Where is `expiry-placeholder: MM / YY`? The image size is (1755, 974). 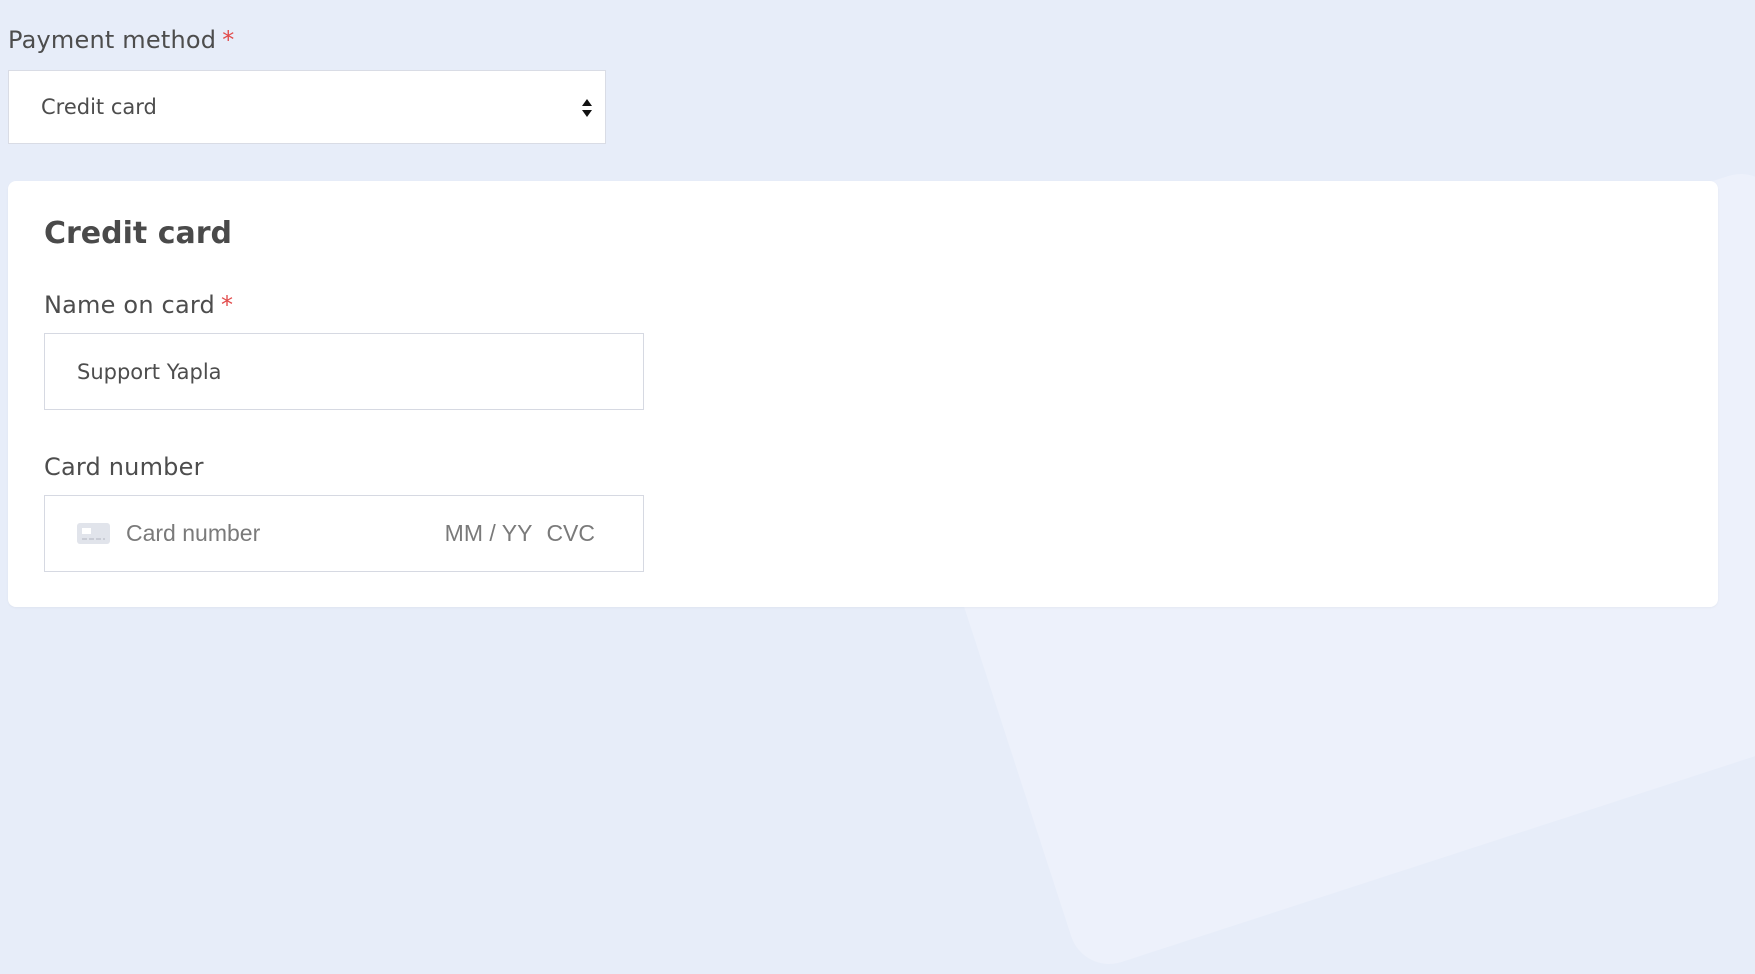 expiry-placeholder: MM / YY is located at coordinates (489, 533).